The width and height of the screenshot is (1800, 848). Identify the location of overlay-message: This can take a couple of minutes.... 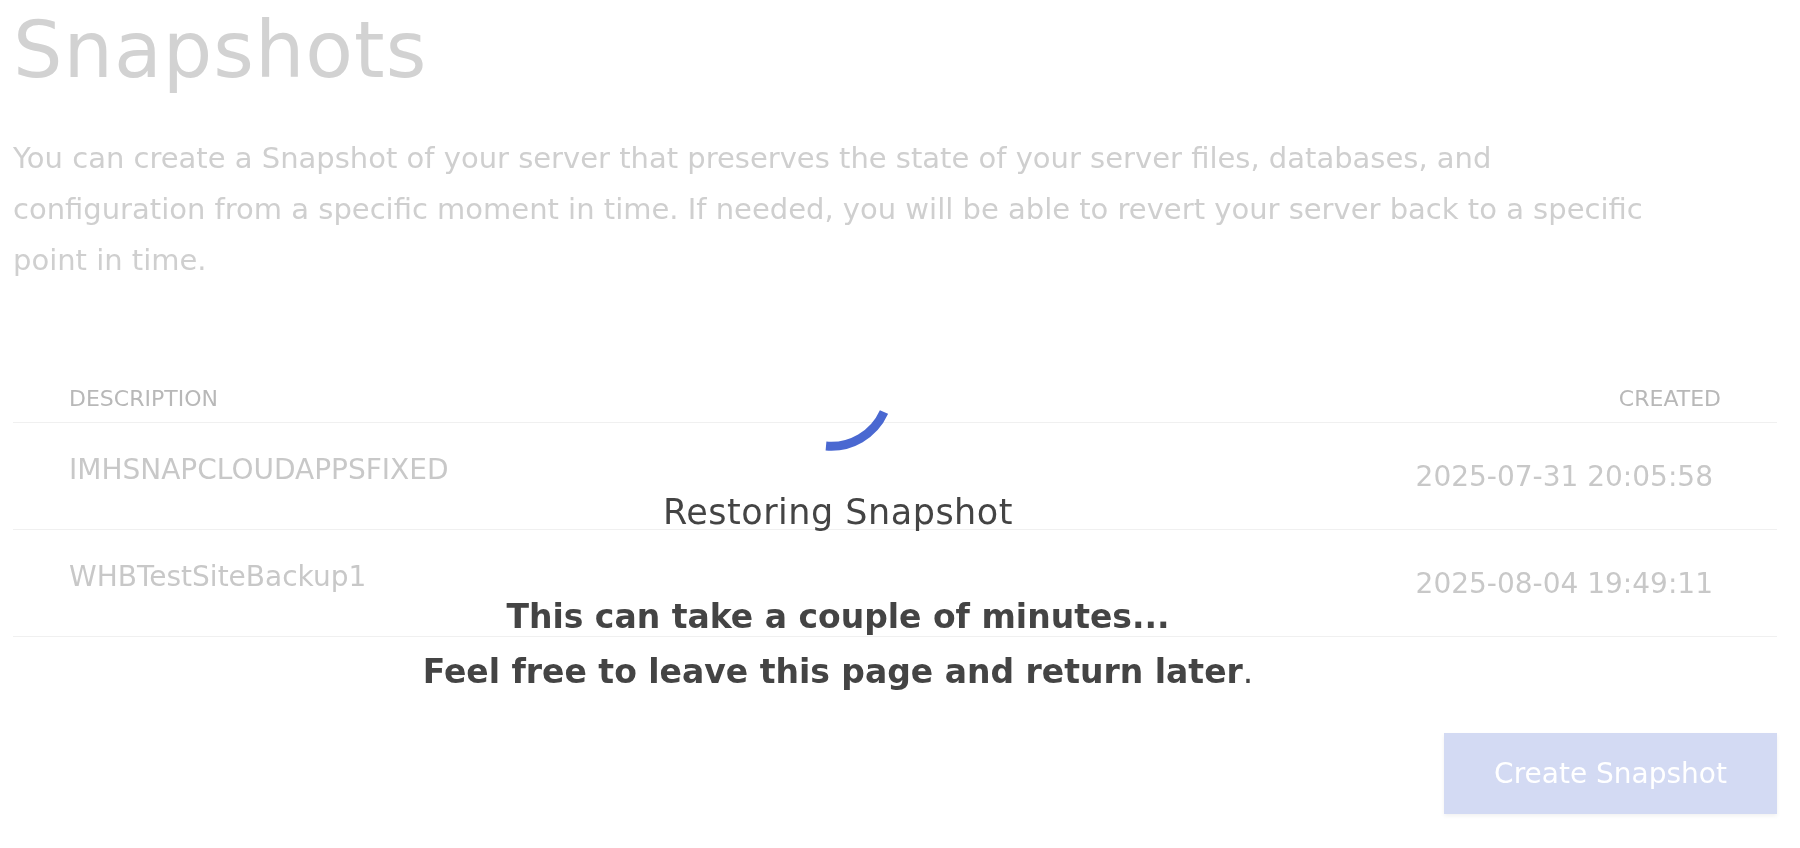
(838, 617).